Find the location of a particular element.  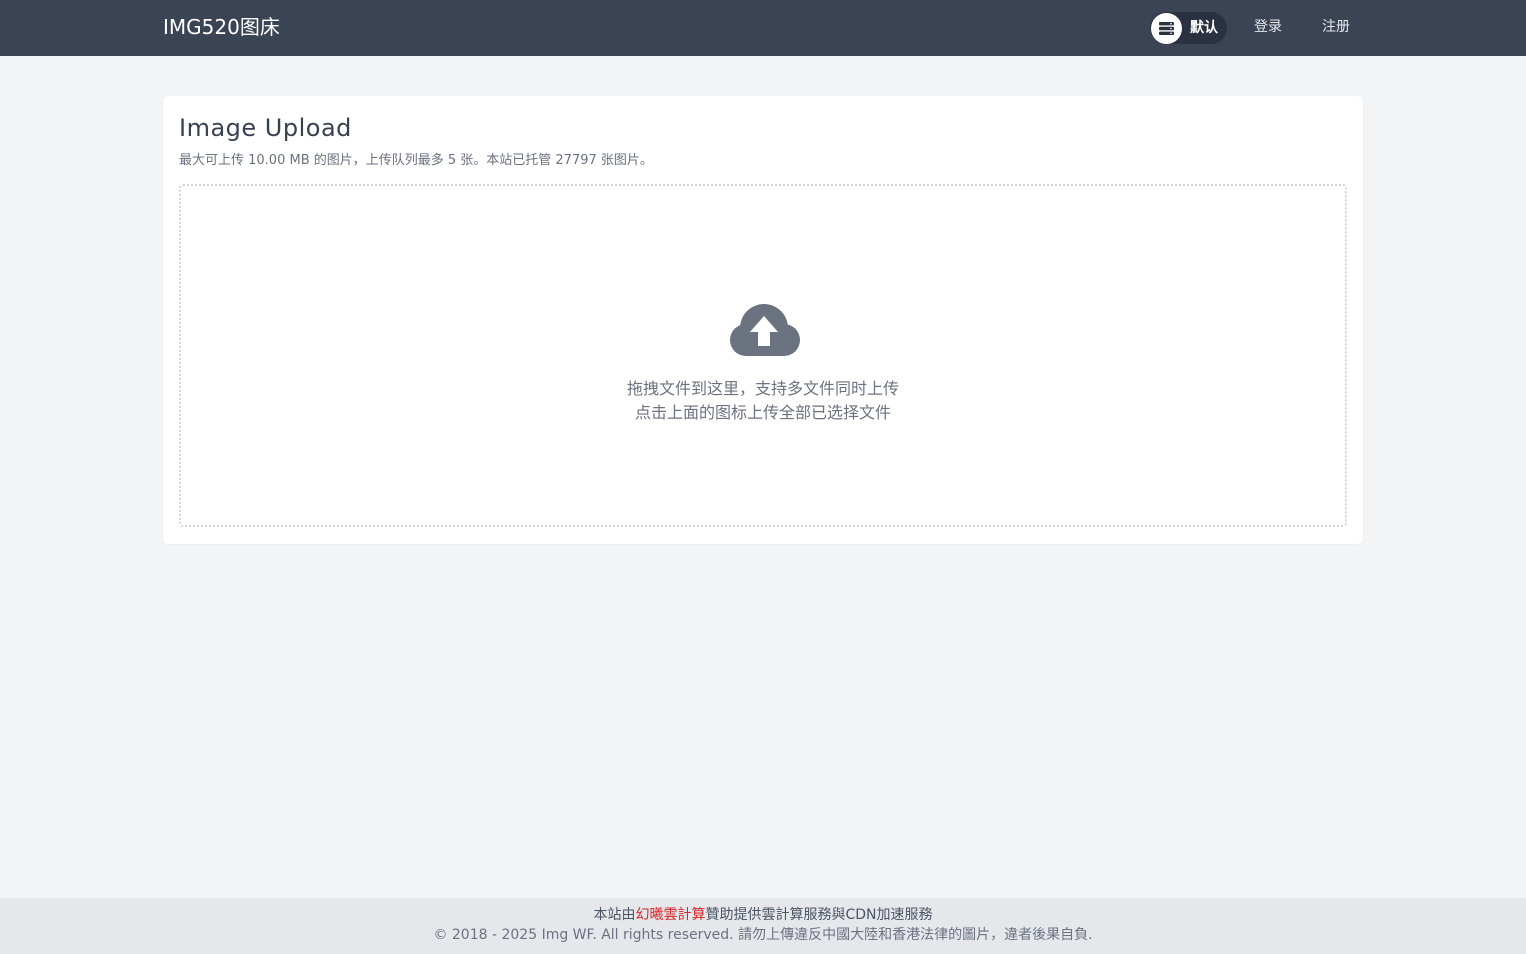

server-stack-icon is located at coordinates (1166, 28).